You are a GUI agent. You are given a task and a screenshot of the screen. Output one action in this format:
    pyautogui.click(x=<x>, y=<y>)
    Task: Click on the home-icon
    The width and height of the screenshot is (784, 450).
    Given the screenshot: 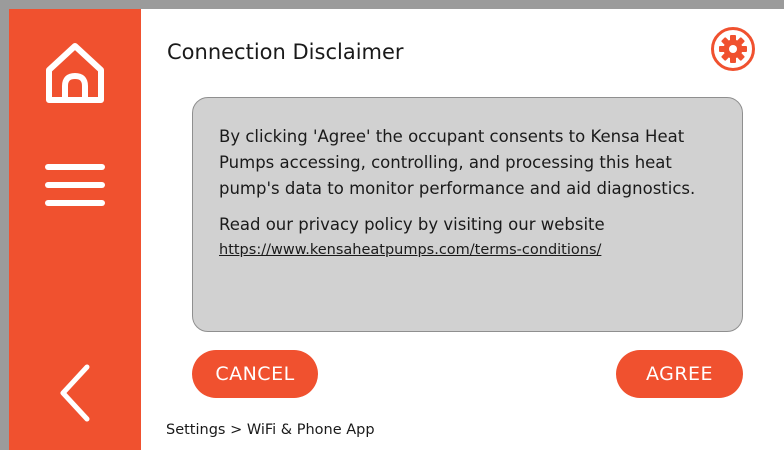 What is the action you would take?
    pyautogui.click(x=75, y=73)
    